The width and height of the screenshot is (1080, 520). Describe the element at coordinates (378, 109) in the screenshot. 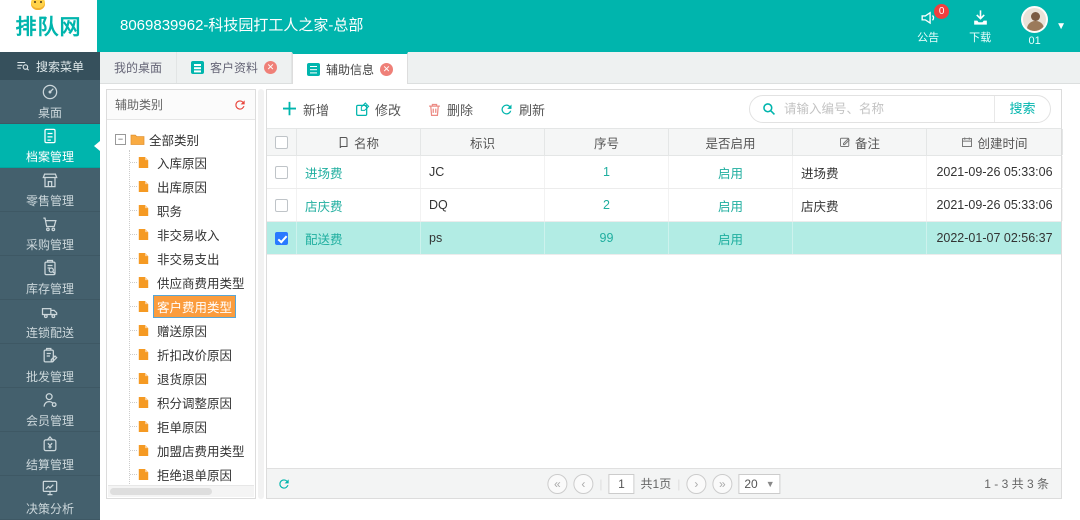

I see `edit-button: 修改` at that location.